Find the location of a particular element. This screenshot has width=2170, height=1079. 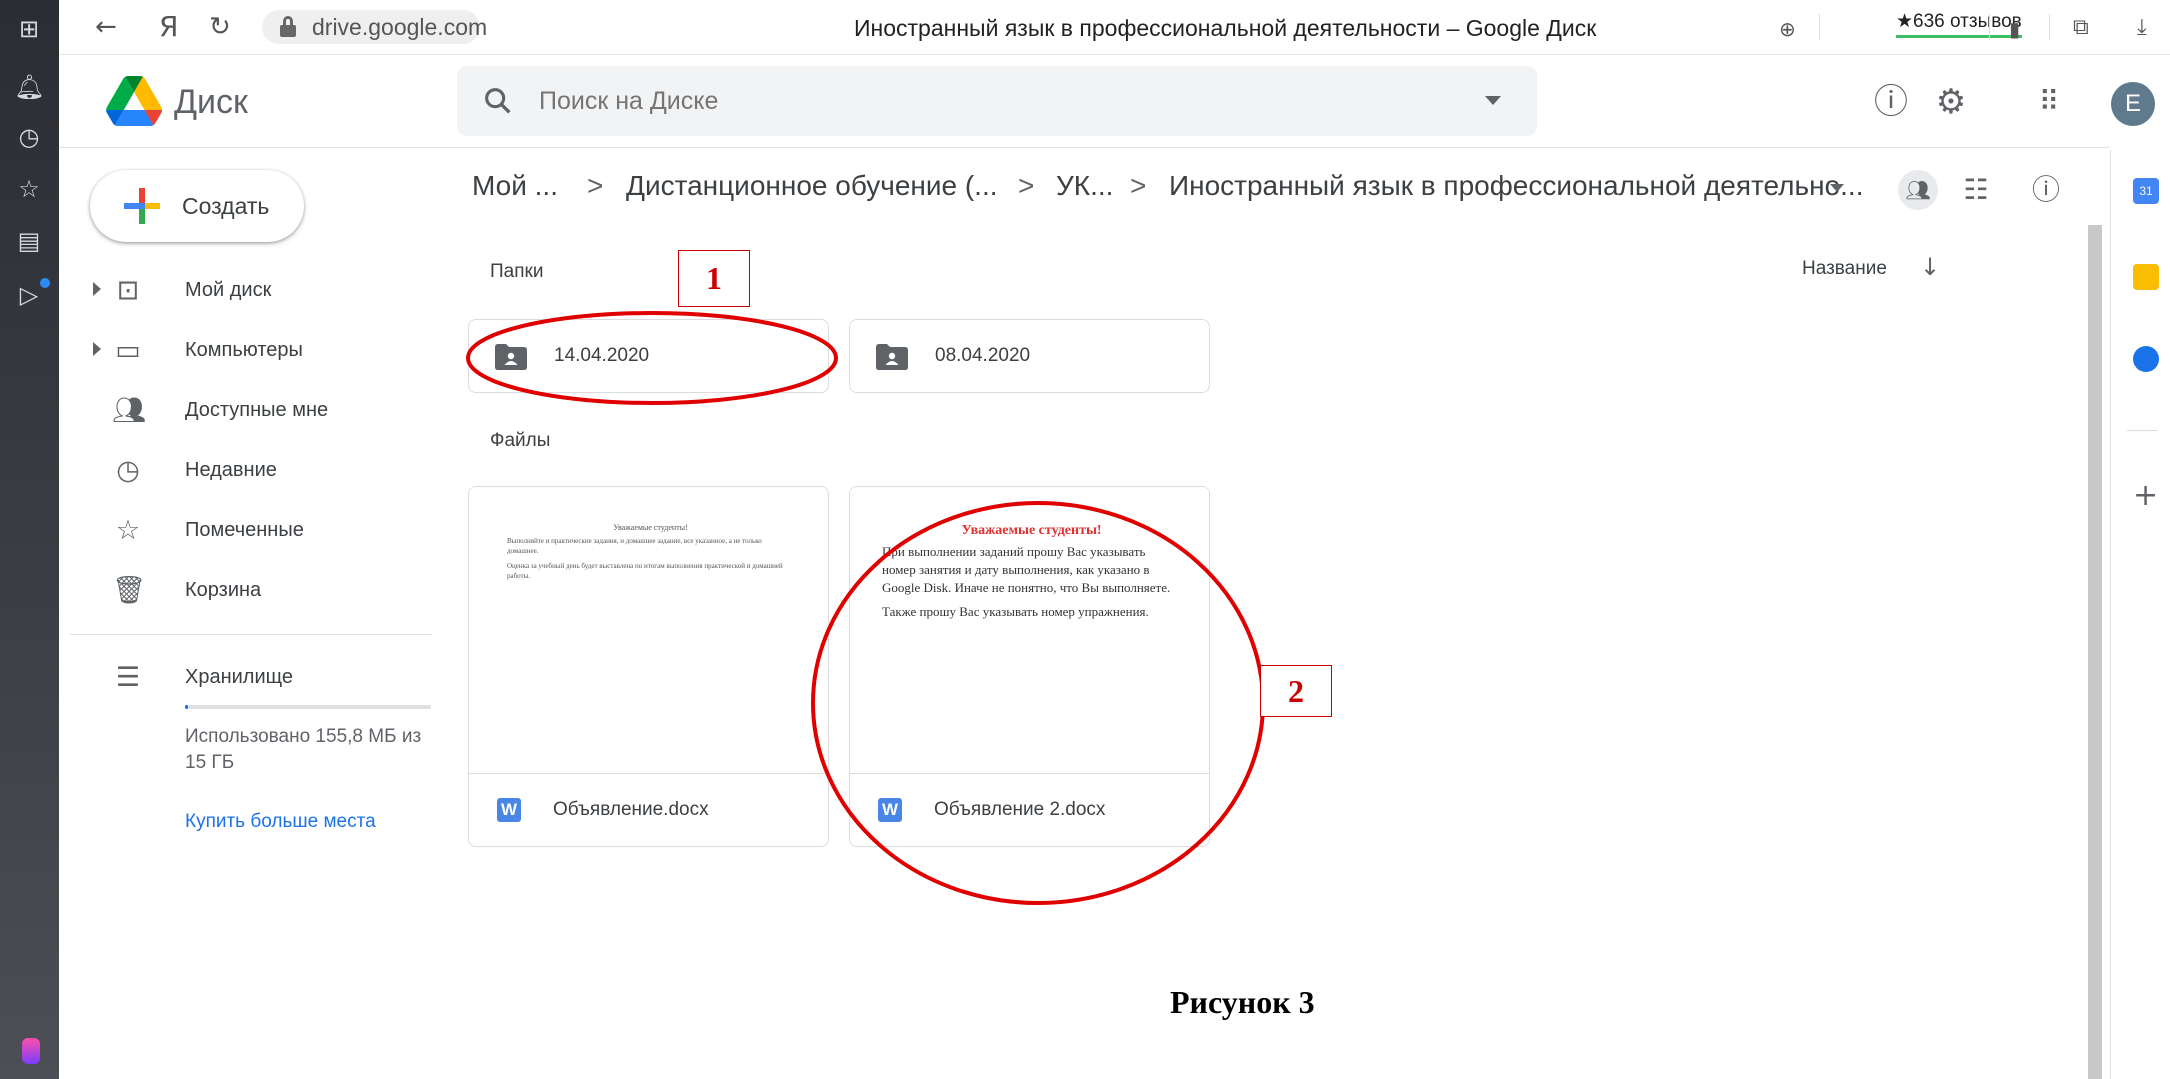

sidebar-item-storage: ☰ Хранилище is located at coordinates (260, 678).